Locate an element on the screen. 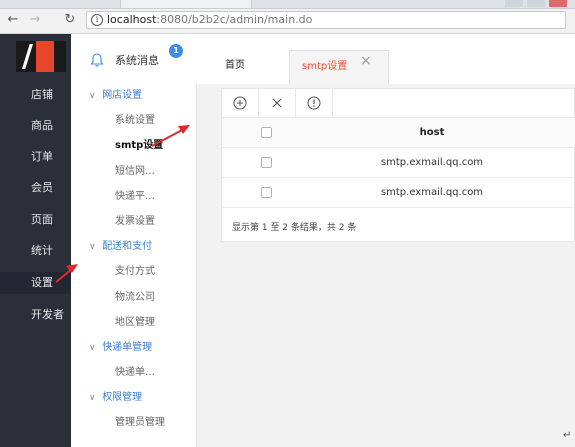 This screenshot has height=447, width=575. submenu-group-permissions: ∨ 权限管理 is located at coordinates (115, 395).